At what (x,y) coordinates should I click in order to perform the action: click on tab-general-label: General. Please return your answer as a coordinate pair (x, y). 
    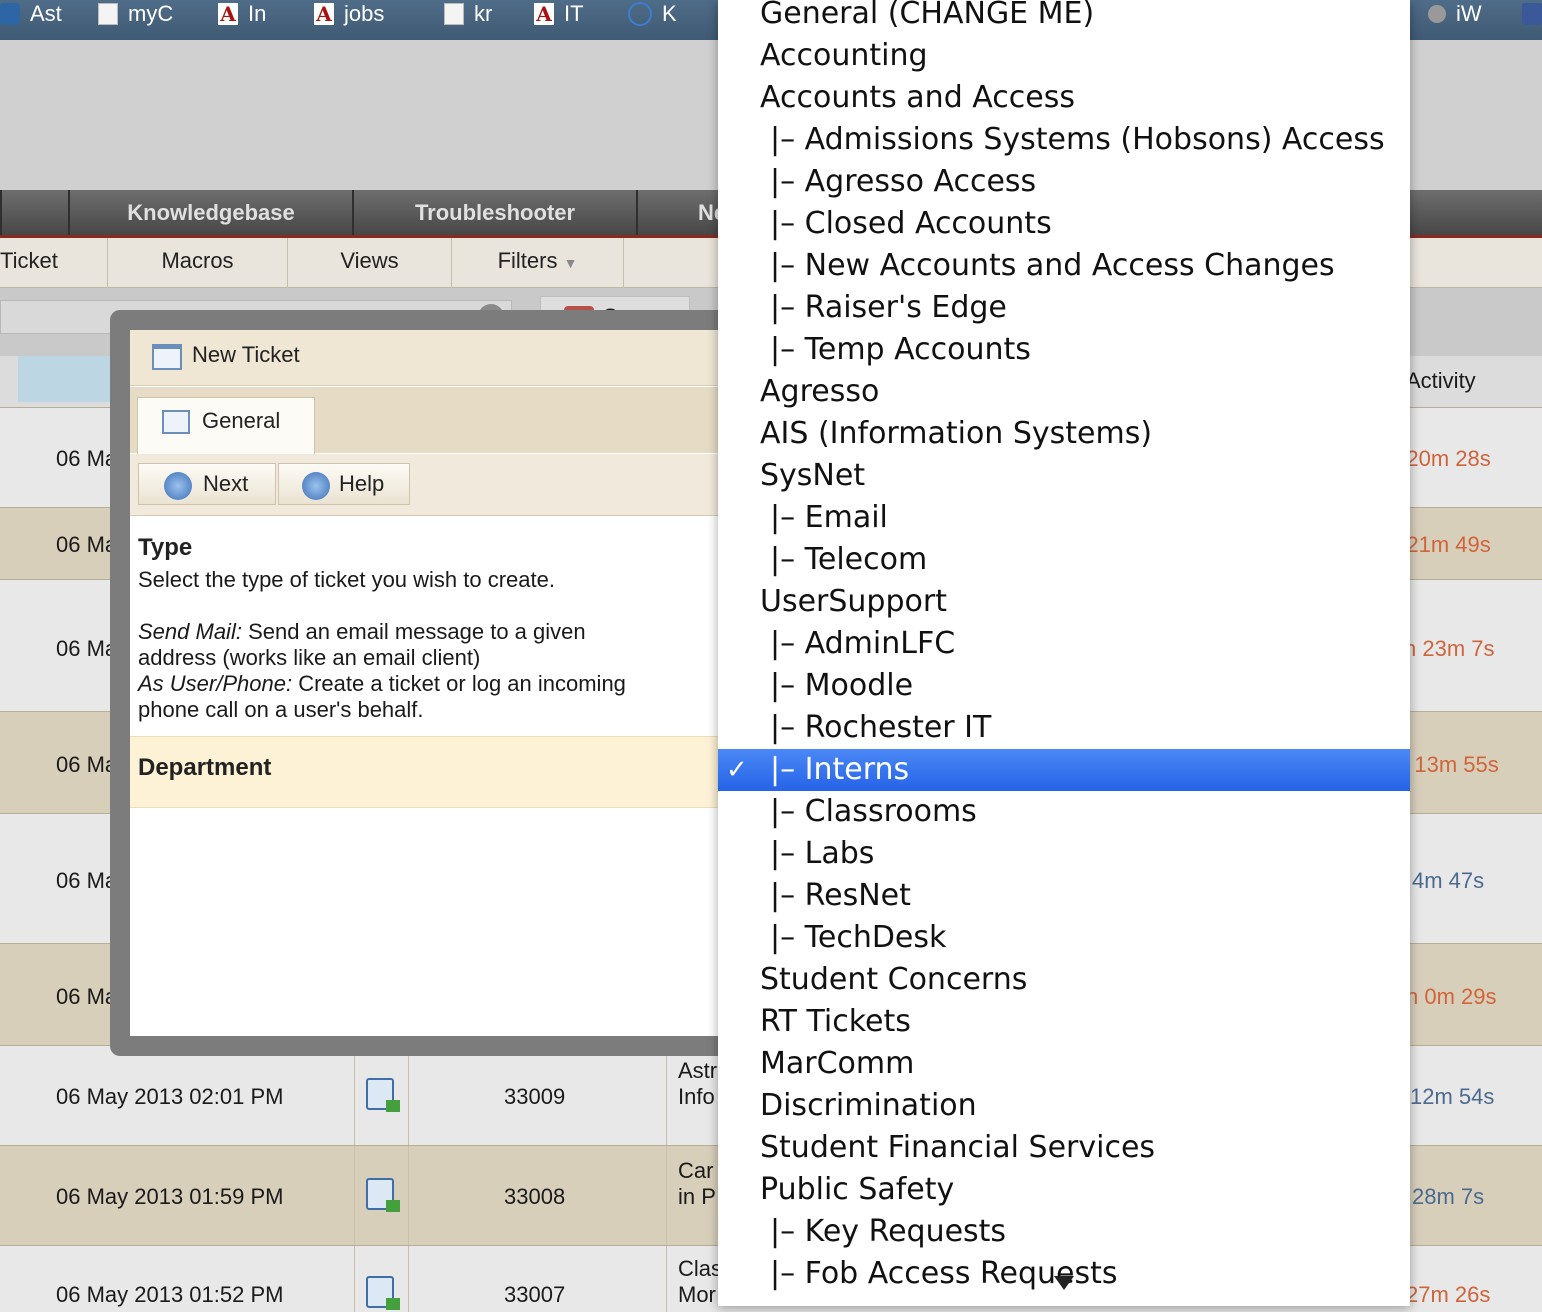
    Looking at the image, I should click on (241, 420).